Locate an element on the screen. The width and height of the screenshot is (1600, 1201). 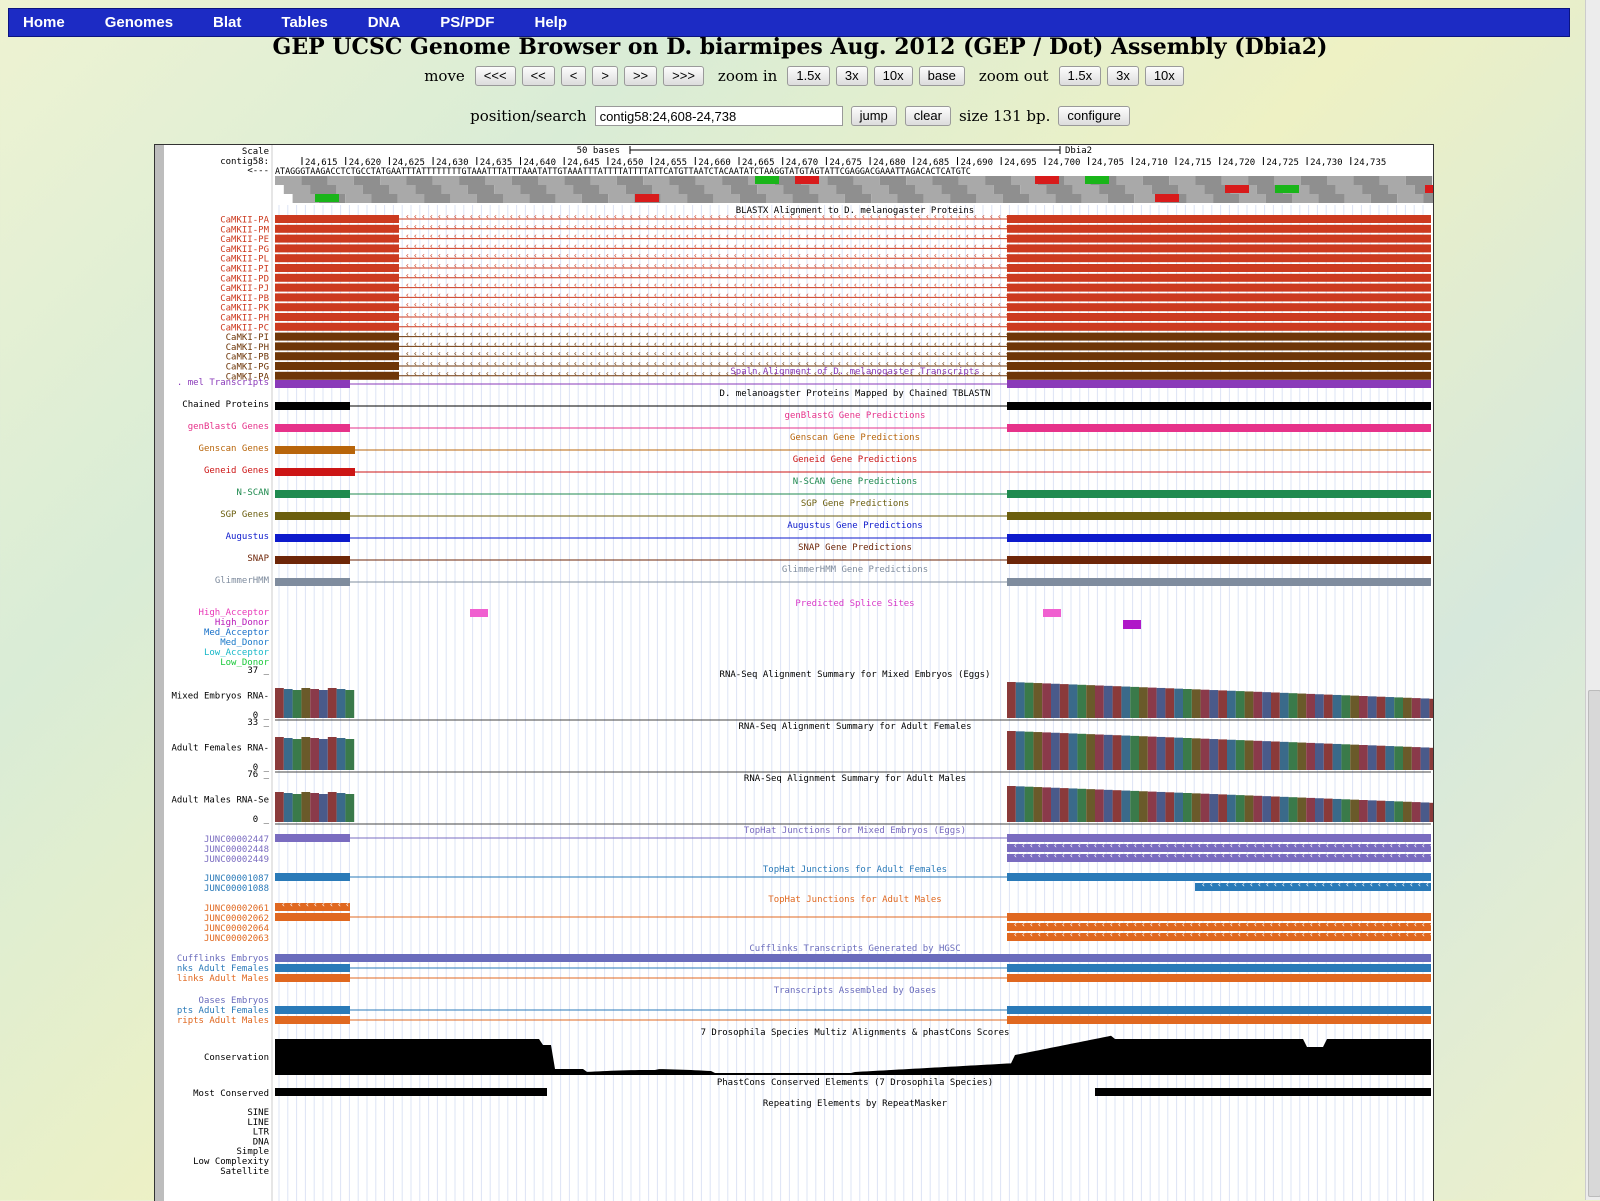
nav-dna: DNA is located at coordinates (377, 22).